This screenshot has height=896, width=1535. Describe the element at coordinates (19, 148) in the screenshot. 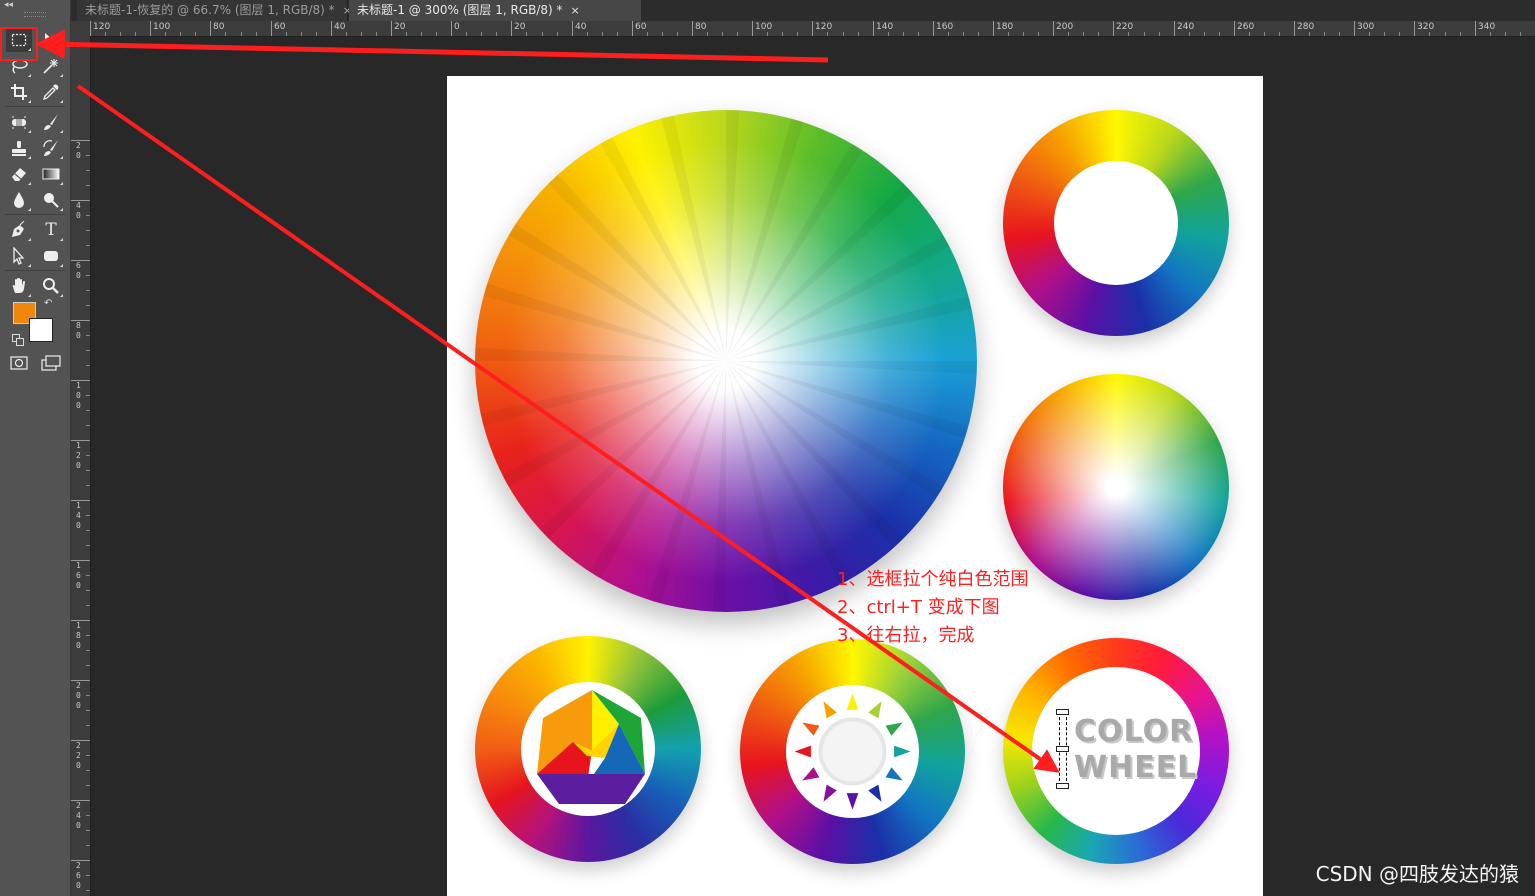

I see `clone-stamp-tool` at that location.